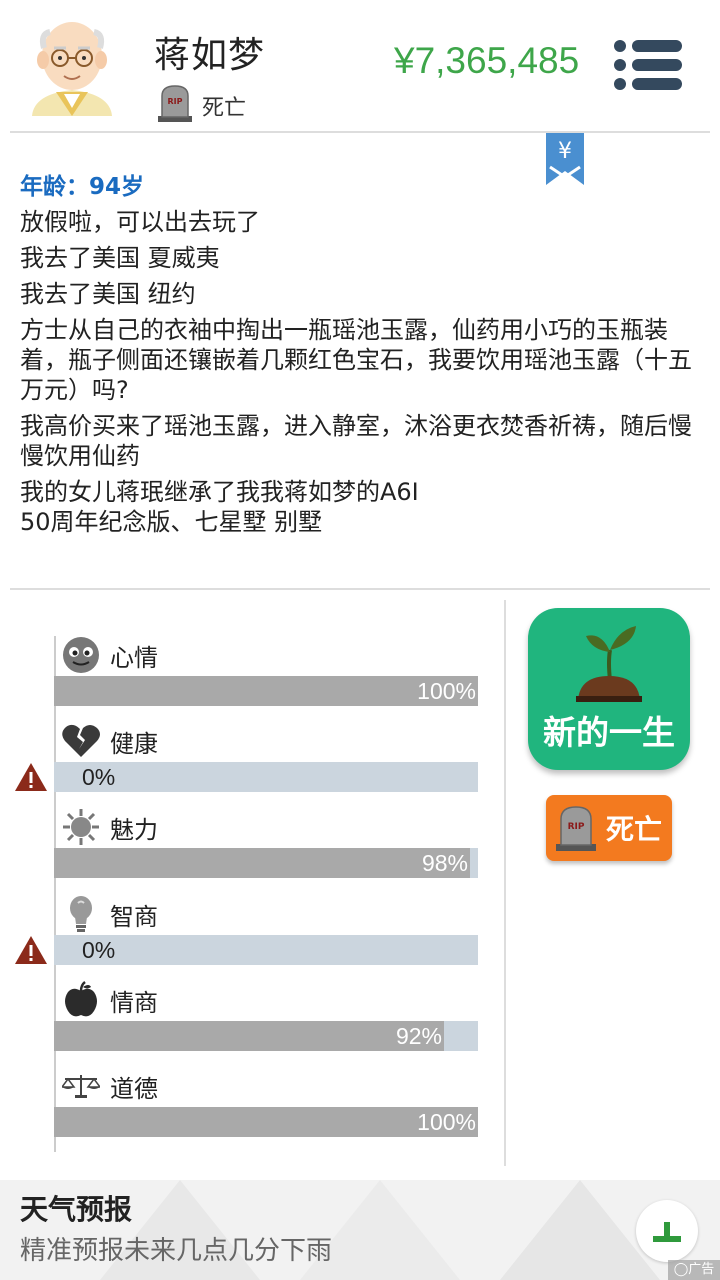 The width and height of the screenshot is (720, 1280). I want to click on new-life-label: 新的一生, so click(609, 732).